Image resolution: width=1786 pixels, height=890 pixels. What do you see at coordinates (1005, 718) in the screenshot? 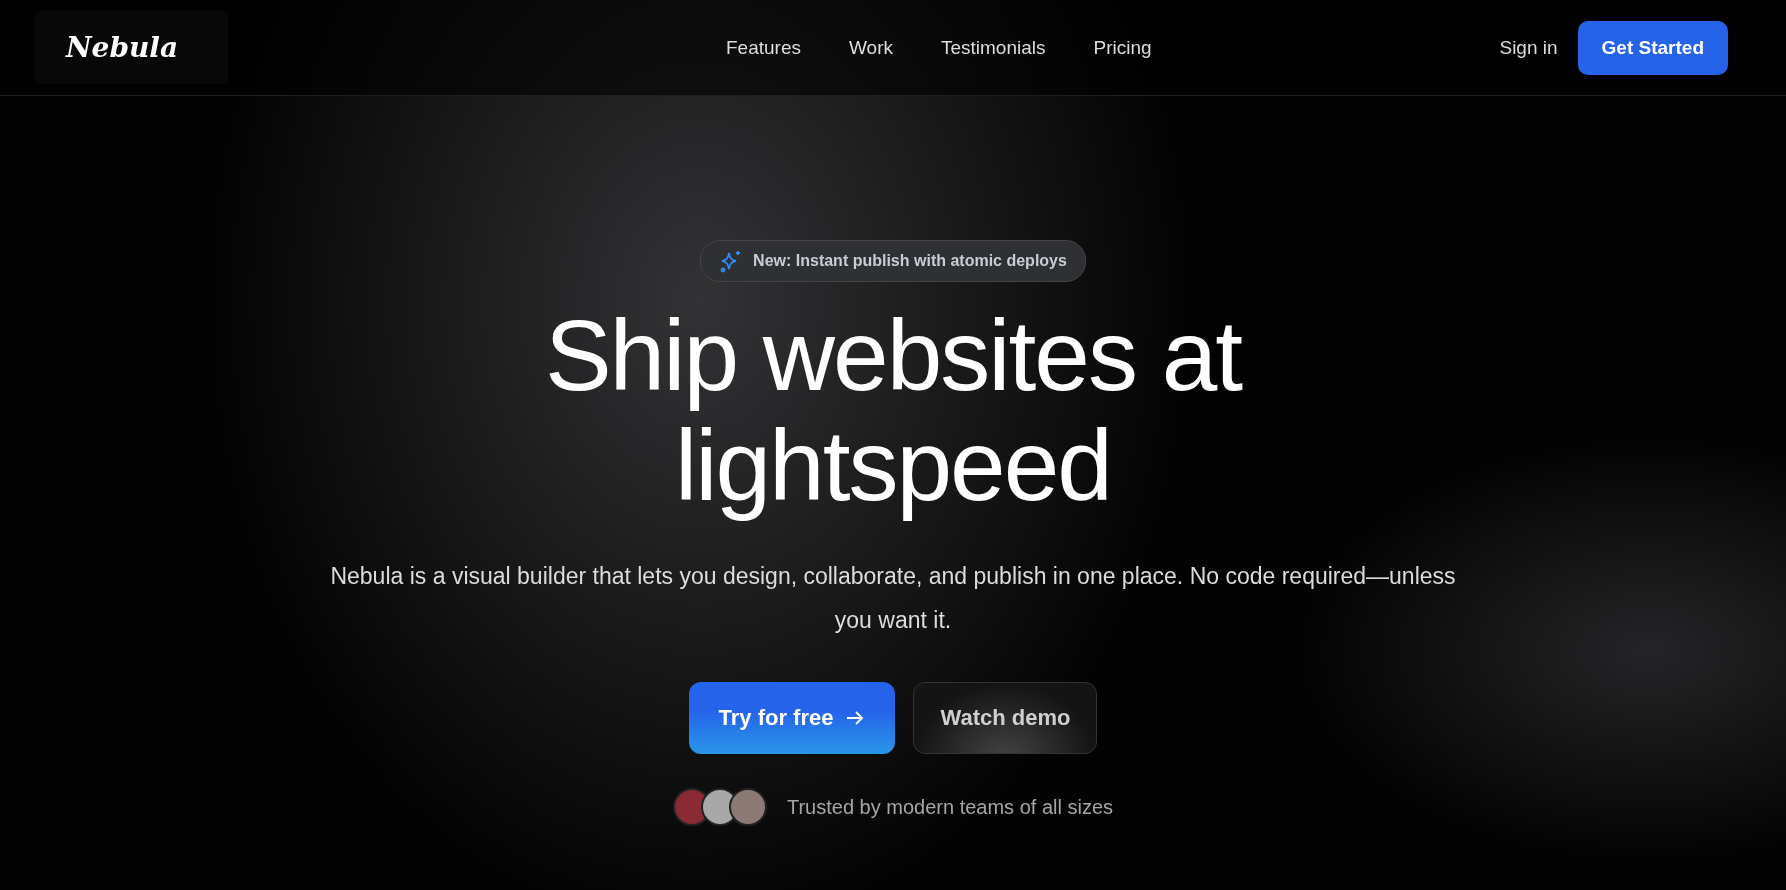
I see `watch-demo-button: Watch demo` at bounding box center [1005, 718].